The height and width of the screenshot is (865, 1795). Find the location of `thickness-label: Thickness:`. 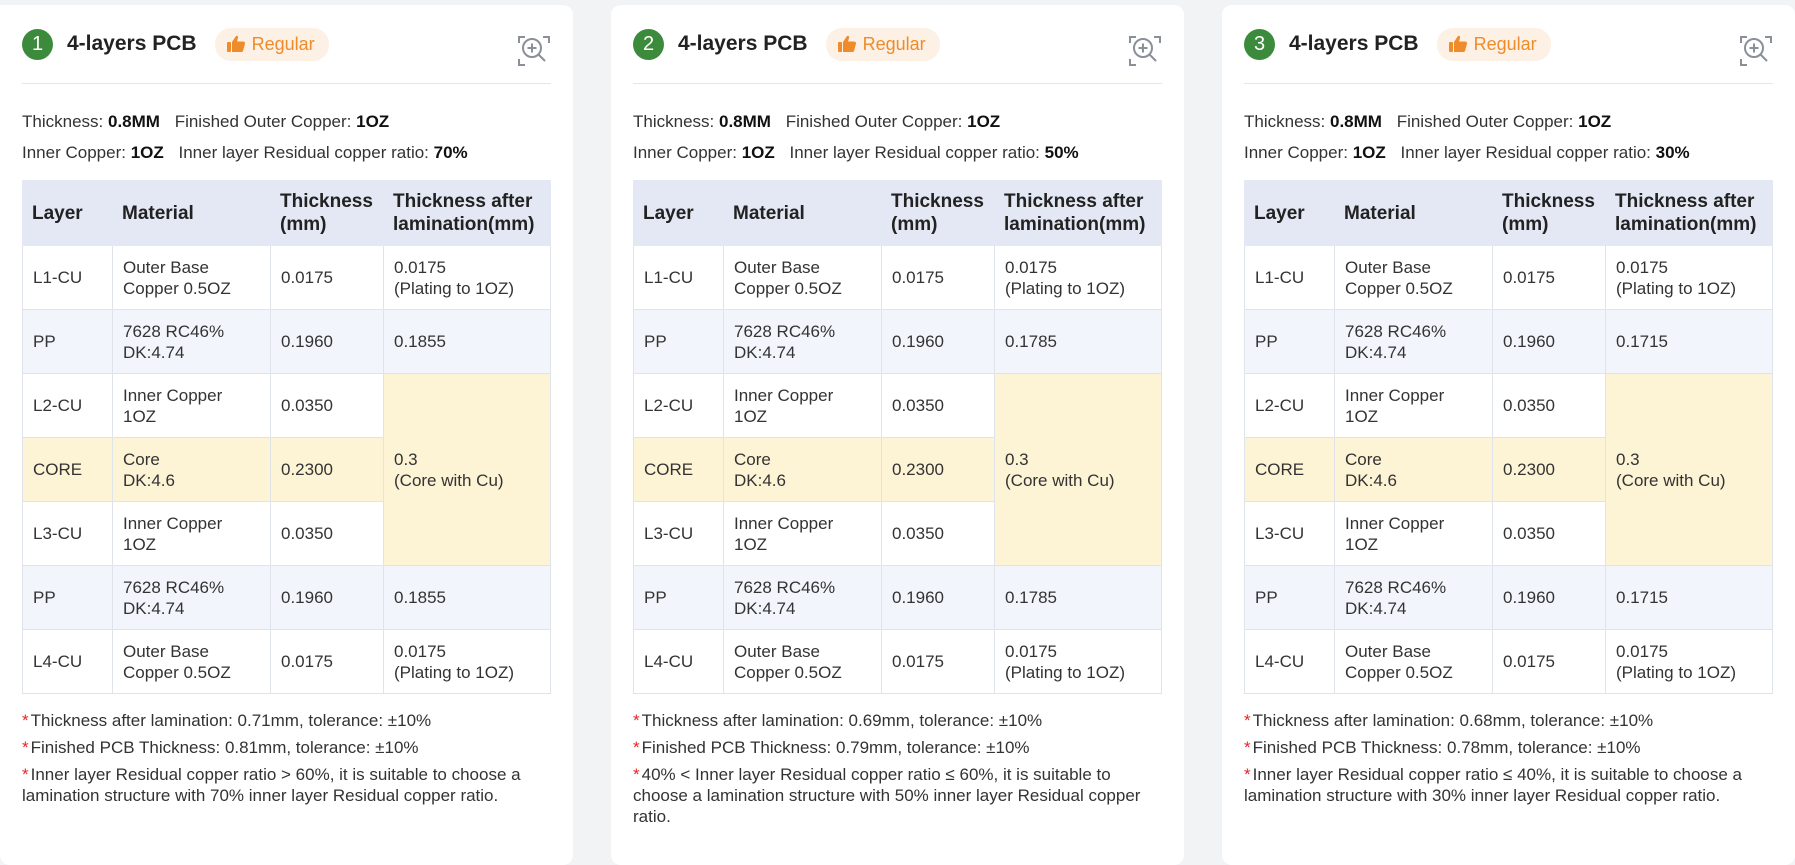

thickness-label: Thickness: is located at coordinates (1285, 121).